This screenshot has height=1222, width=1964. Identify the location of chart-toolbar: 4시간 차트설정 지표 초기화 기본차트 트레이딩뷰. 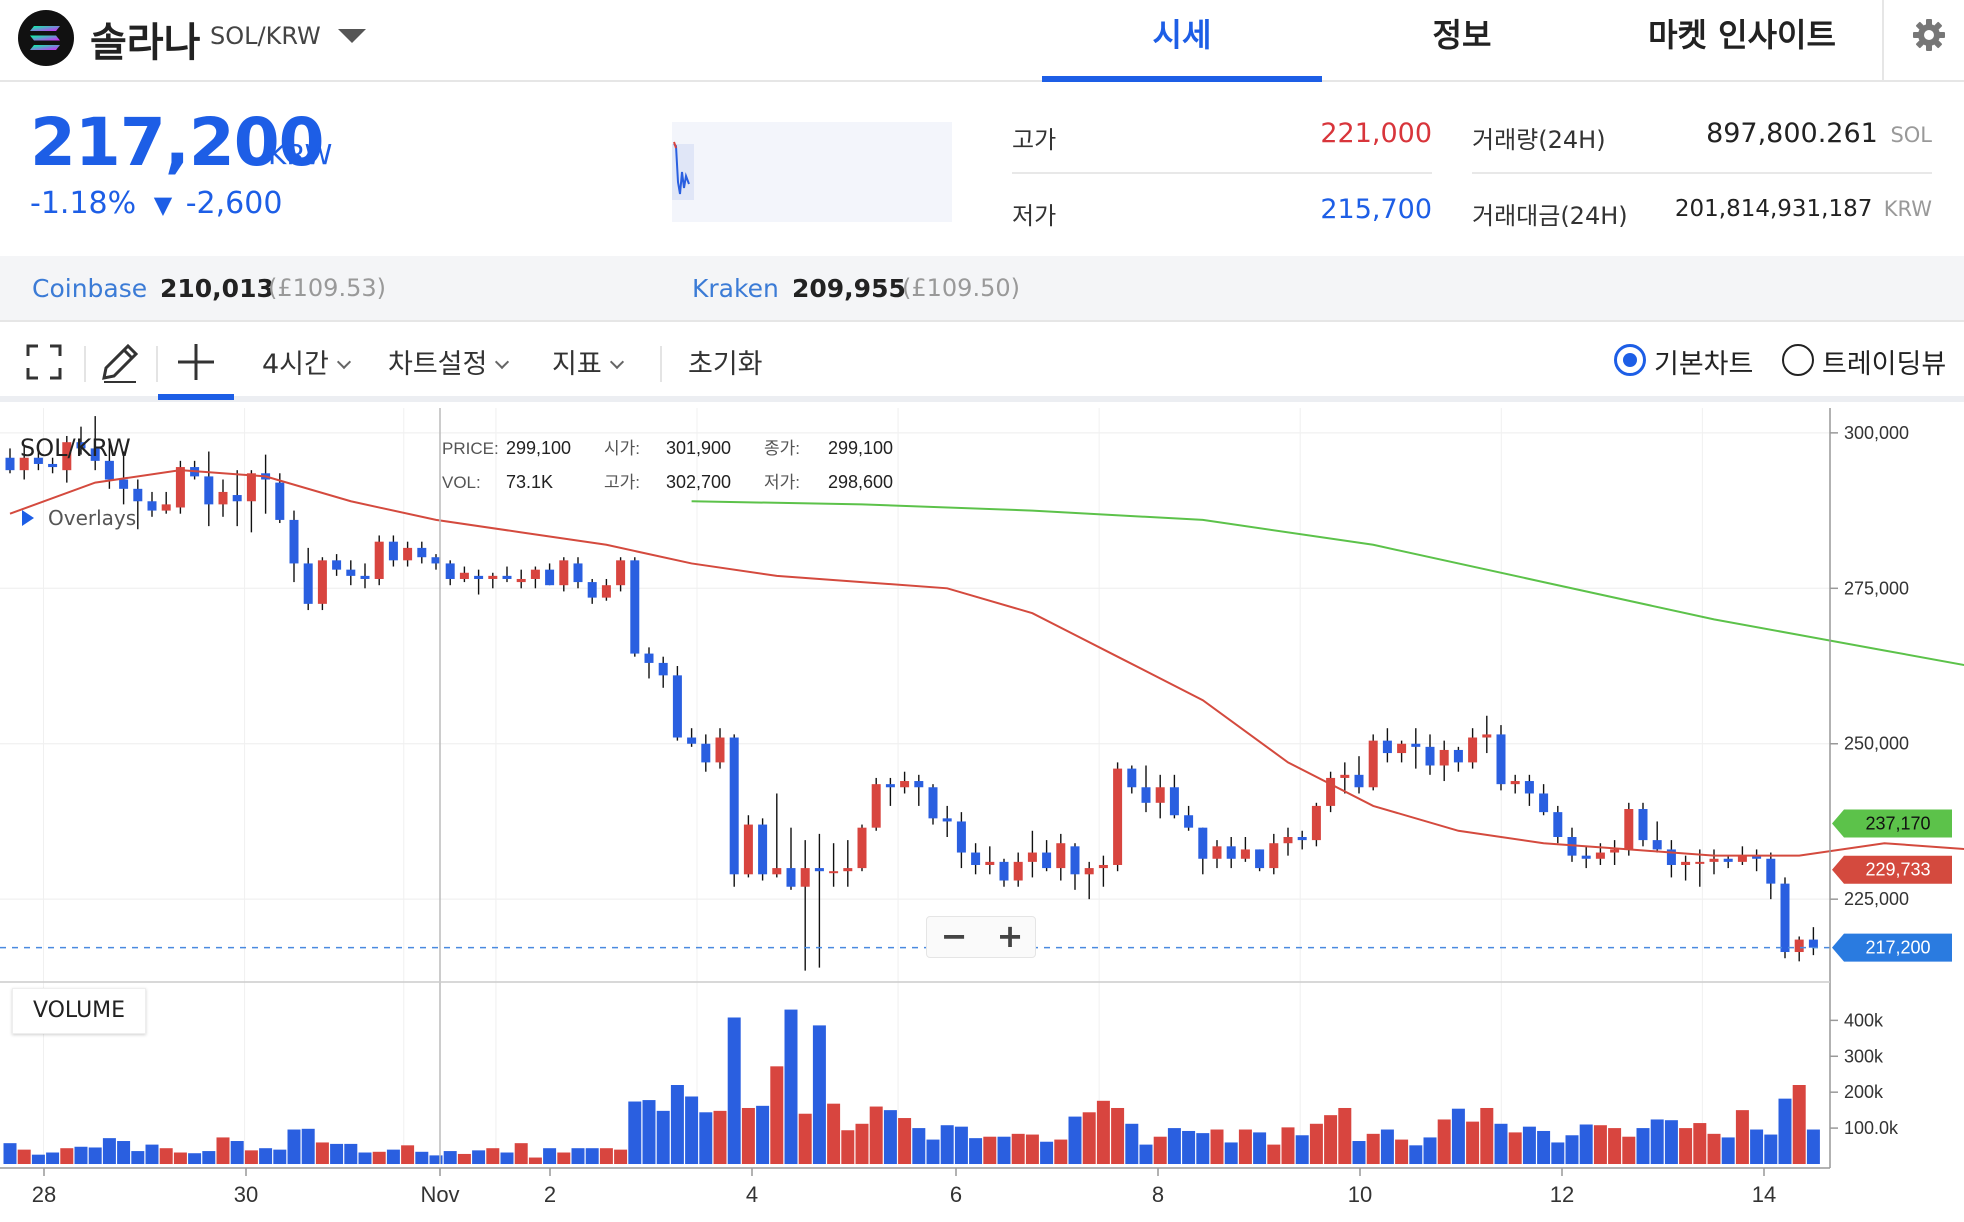
(982, 363).